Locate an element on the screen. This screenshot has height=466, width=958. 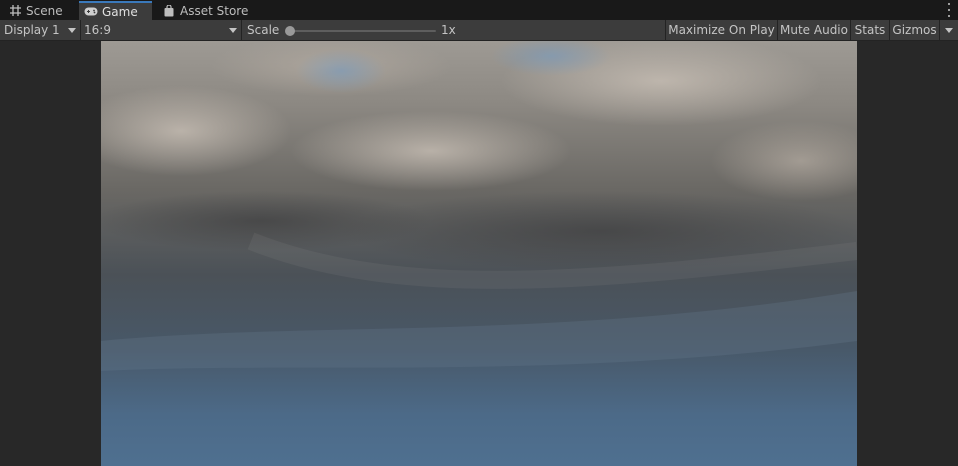
tab-scene: Scene is located at coordinates (41, 10).